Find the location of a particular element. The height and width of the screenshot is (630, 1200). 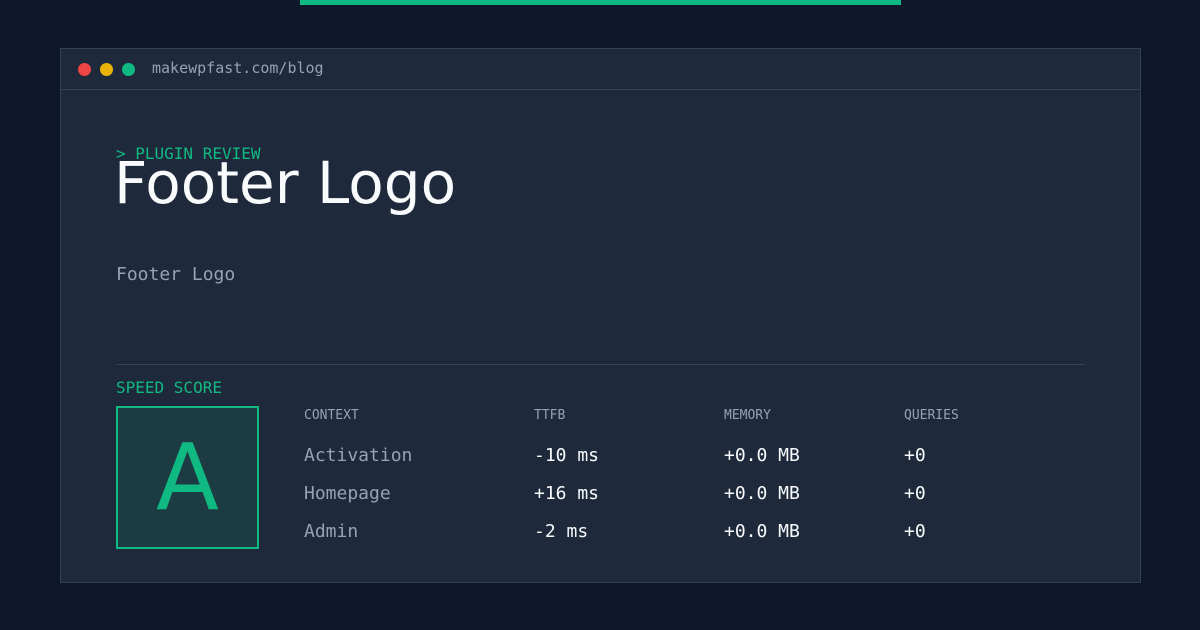

queries-column-header: QUERIES is located at coordinates (931, 415).